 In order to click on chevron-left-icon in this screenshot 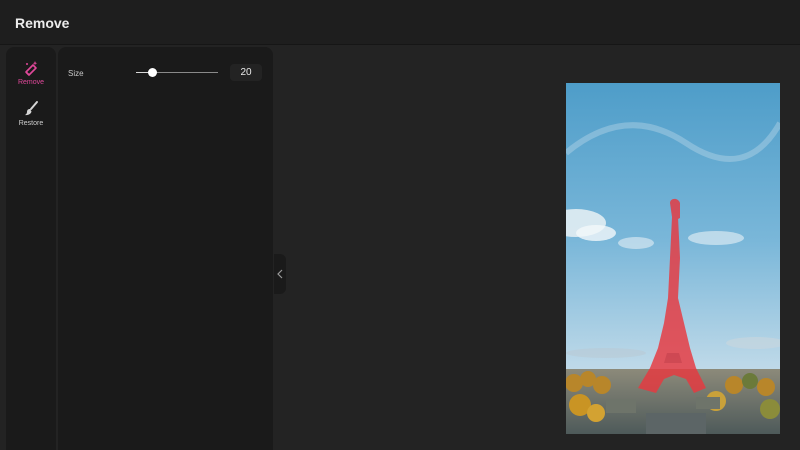, I will do `click(280, 274)`.